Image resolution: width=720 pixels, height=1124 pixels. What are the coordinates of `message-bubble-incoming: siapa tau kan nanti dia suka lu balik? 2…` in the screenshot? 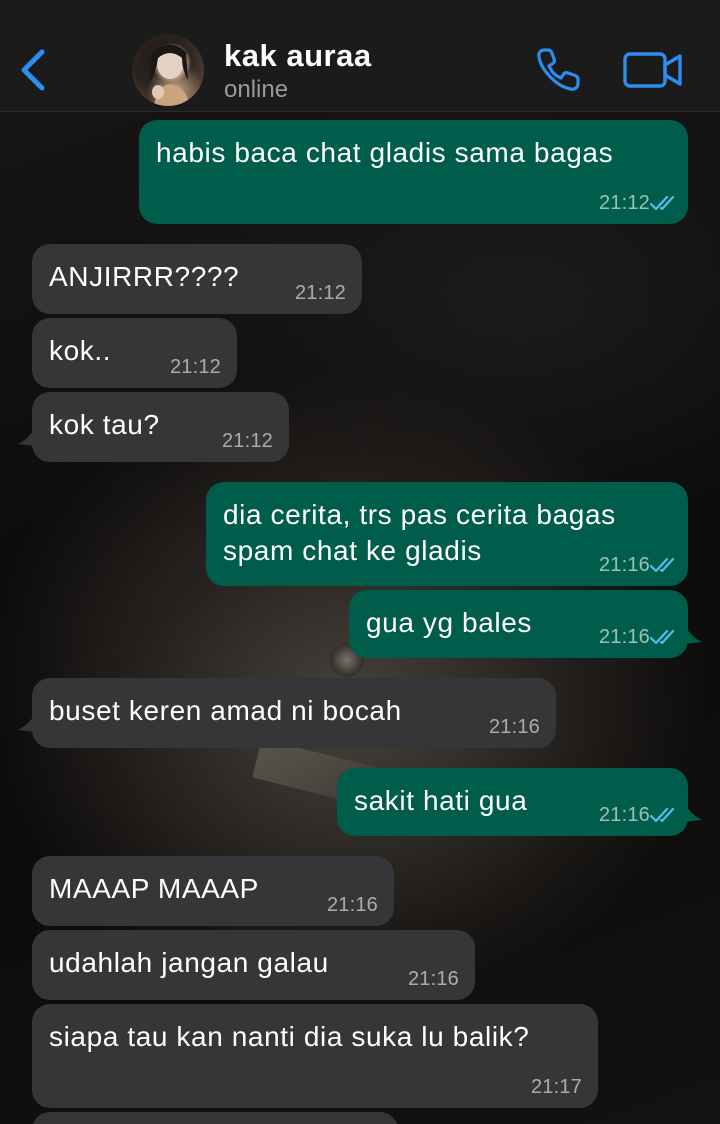 It's located at (315, 1056).